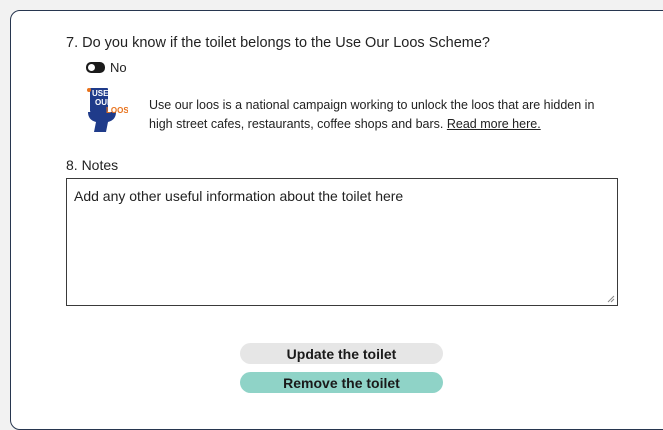 The height and width of the screenshot is (430, 663). I want to click on resize-handle-icon, so click(611, 299).